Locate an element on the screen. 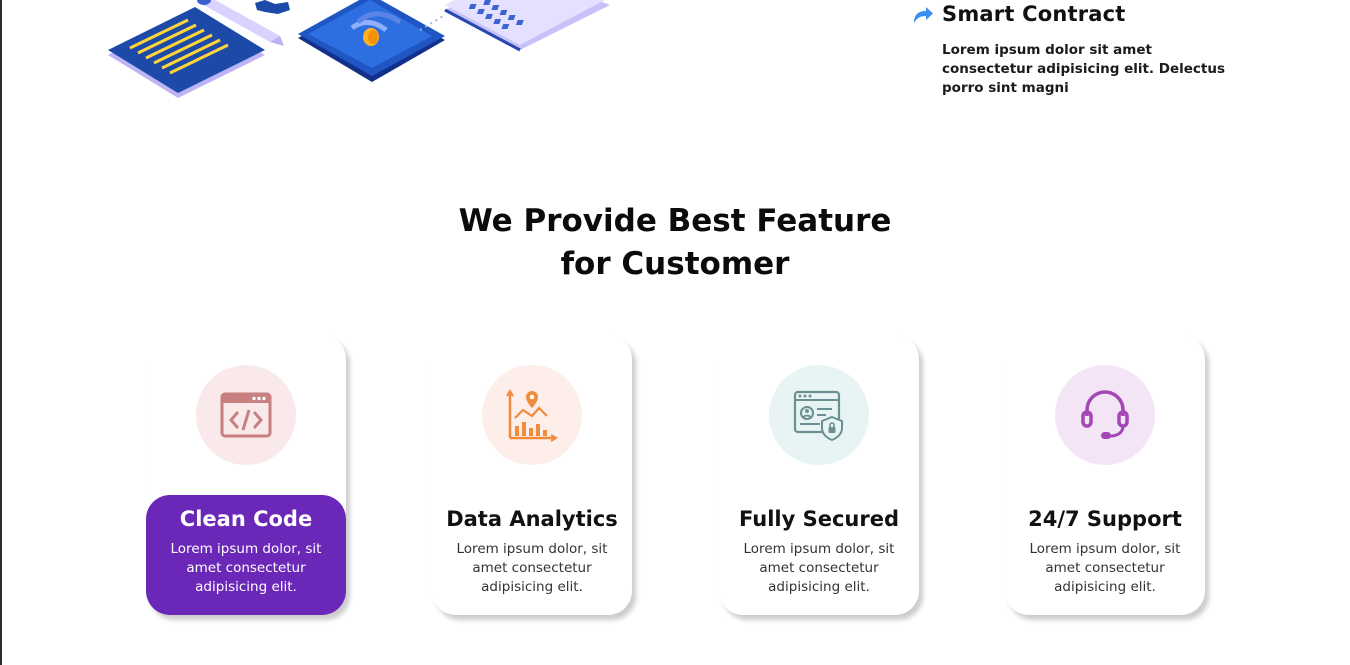  window-edge is located at coordinates (1, 332).